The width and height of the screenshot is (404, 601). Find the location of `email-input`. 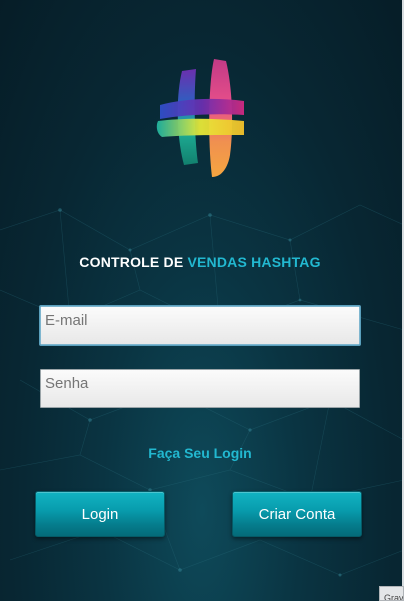

email-input is located at coordinates (200, 325).